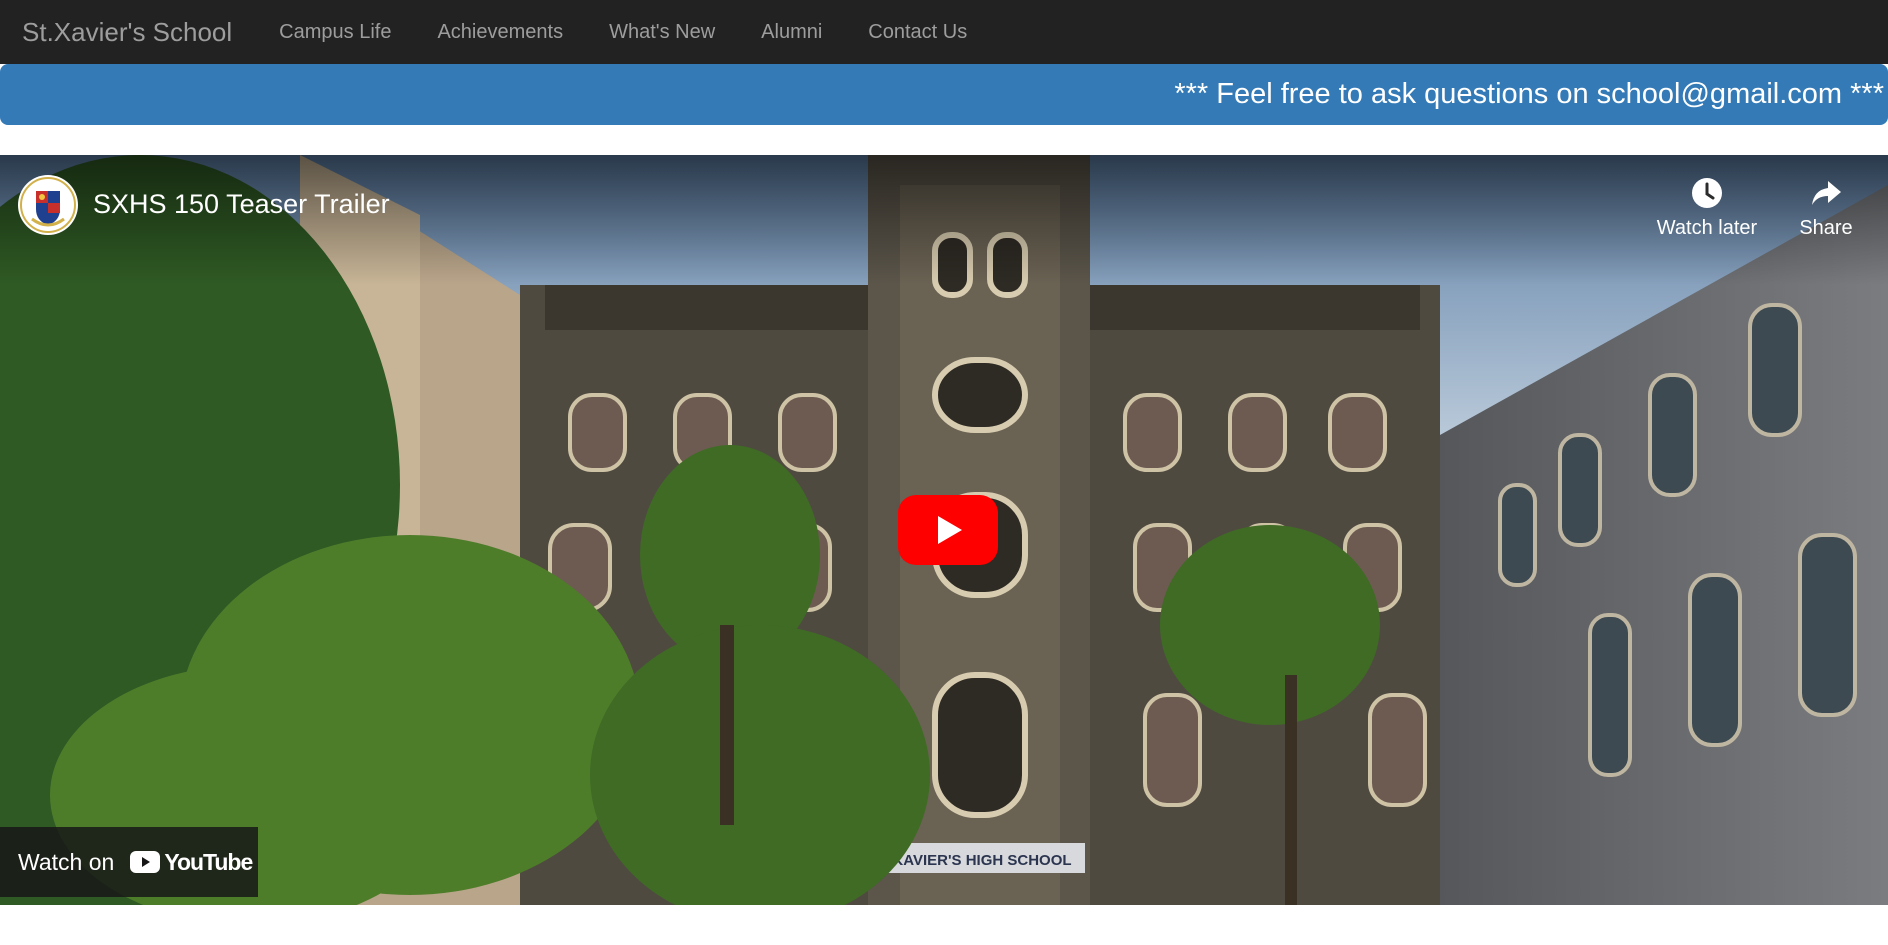 The width and height of the screenshot is (1888, 945). Describe the element at coordinates (981, 860) in the screenshot. I see `building-sign-text: KAVIER'S HIGH SCHOOL` at that location.